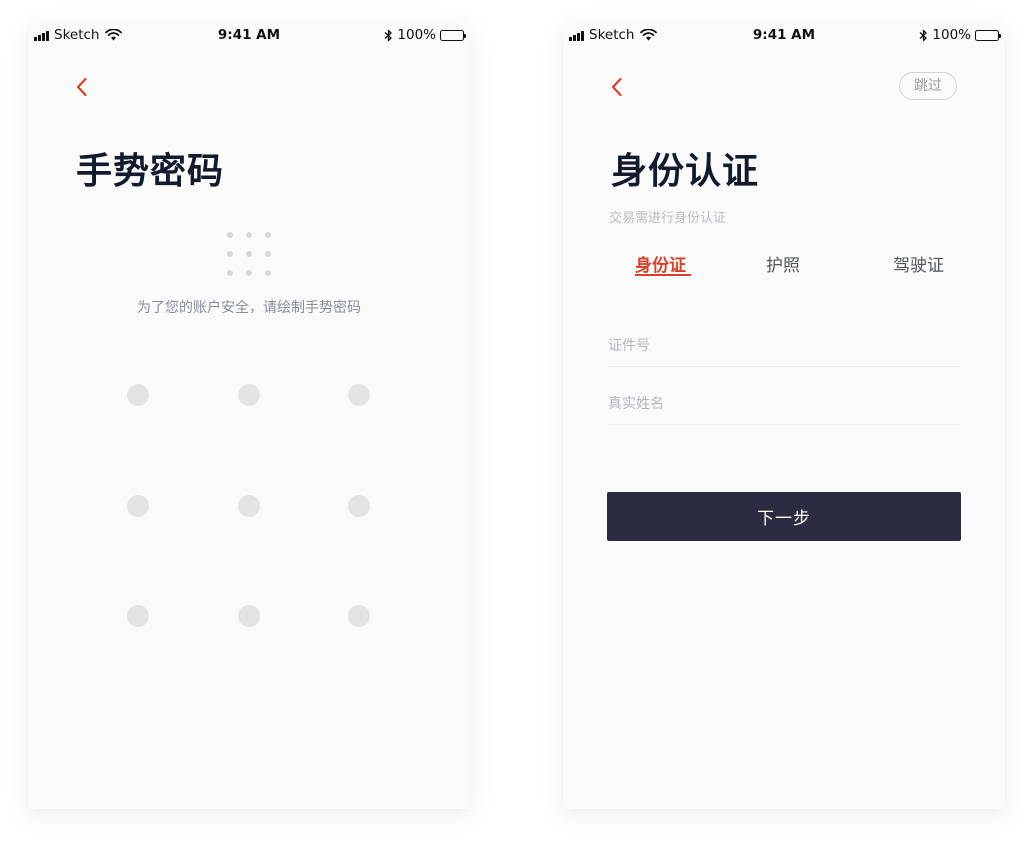 This screenshot has width=1024, height=844. I want to click on tab-passport: 护照, so click(783, 263).